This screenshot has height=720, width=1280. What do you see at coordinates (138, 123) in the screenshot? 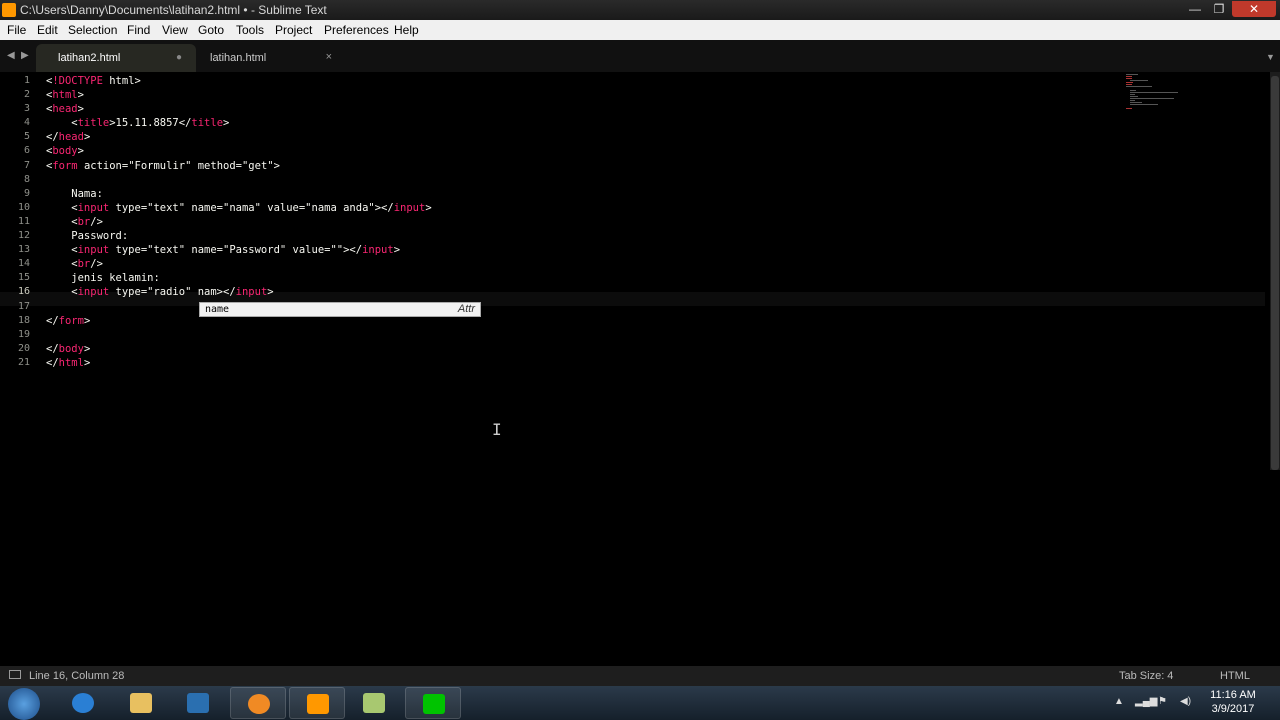
I see `code-line: <title>15.11.8857</title>` at bounding box center [138, 123].